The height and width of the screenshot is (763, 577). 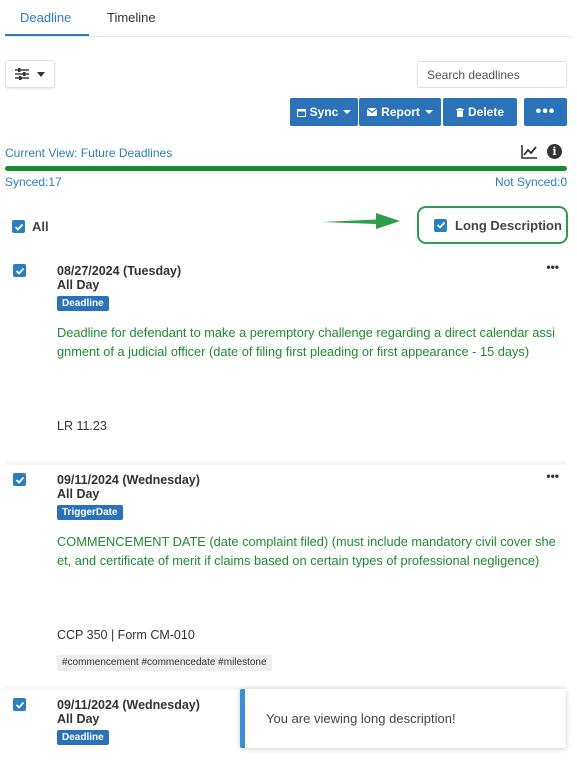 What do you see at coordinates (82, 426) in the screenshot?
I see `deadline-rule: LR 11.23` at bounding box center [82, 426].